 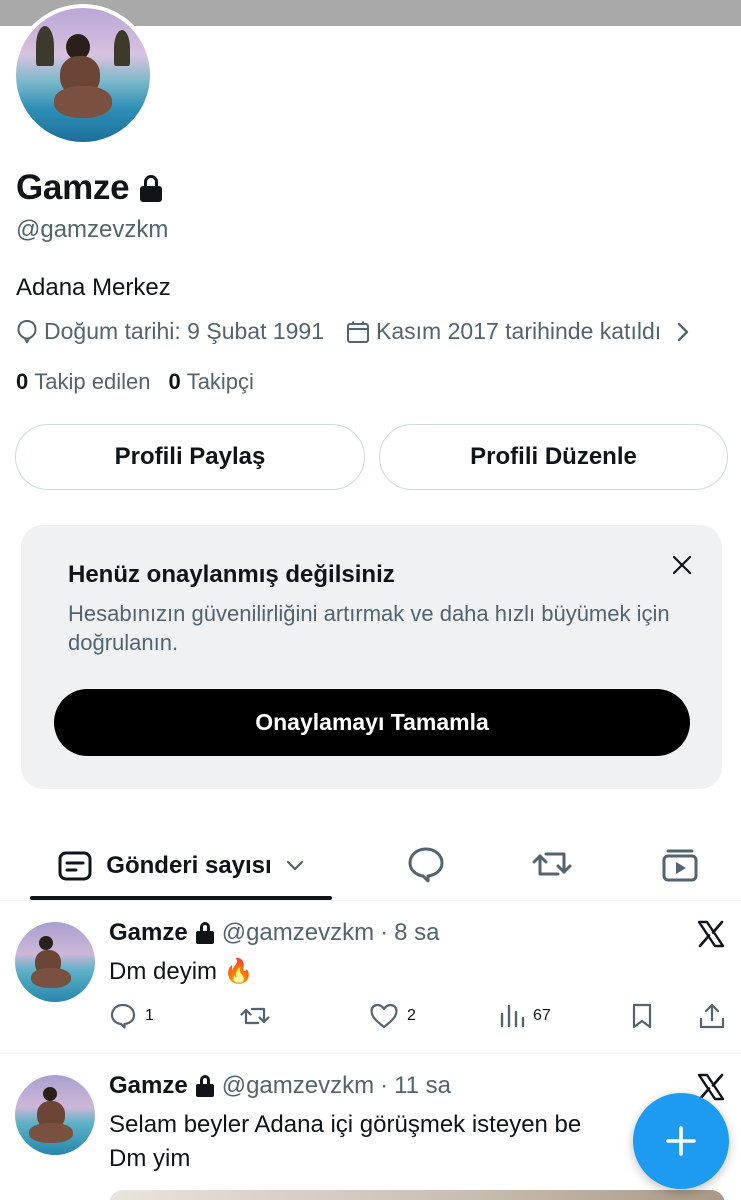 I want to click on media-icon, so click(x=680, y=864).